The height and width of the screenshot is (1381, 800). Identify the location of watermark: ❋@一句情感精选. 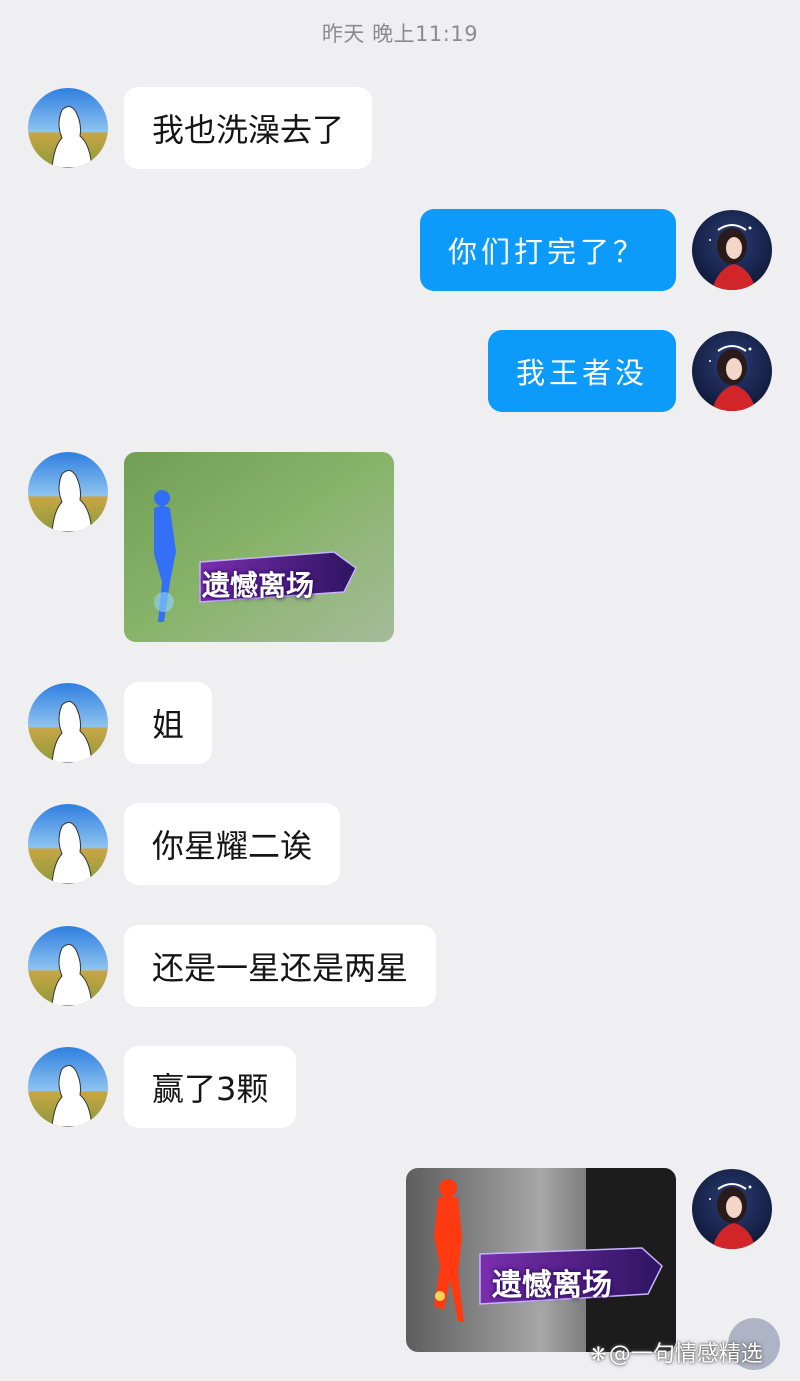
(676, 1352).